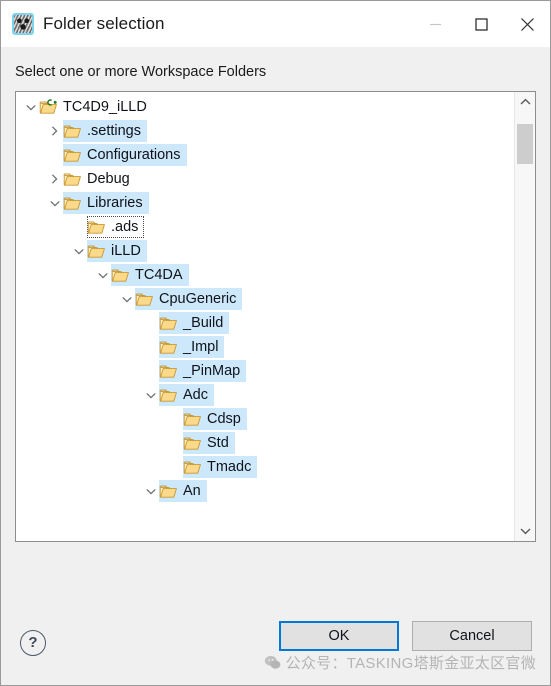 The width and height of the screenshot is (551, 686). I want to click on tree-row: .ads, so click(265, 227).